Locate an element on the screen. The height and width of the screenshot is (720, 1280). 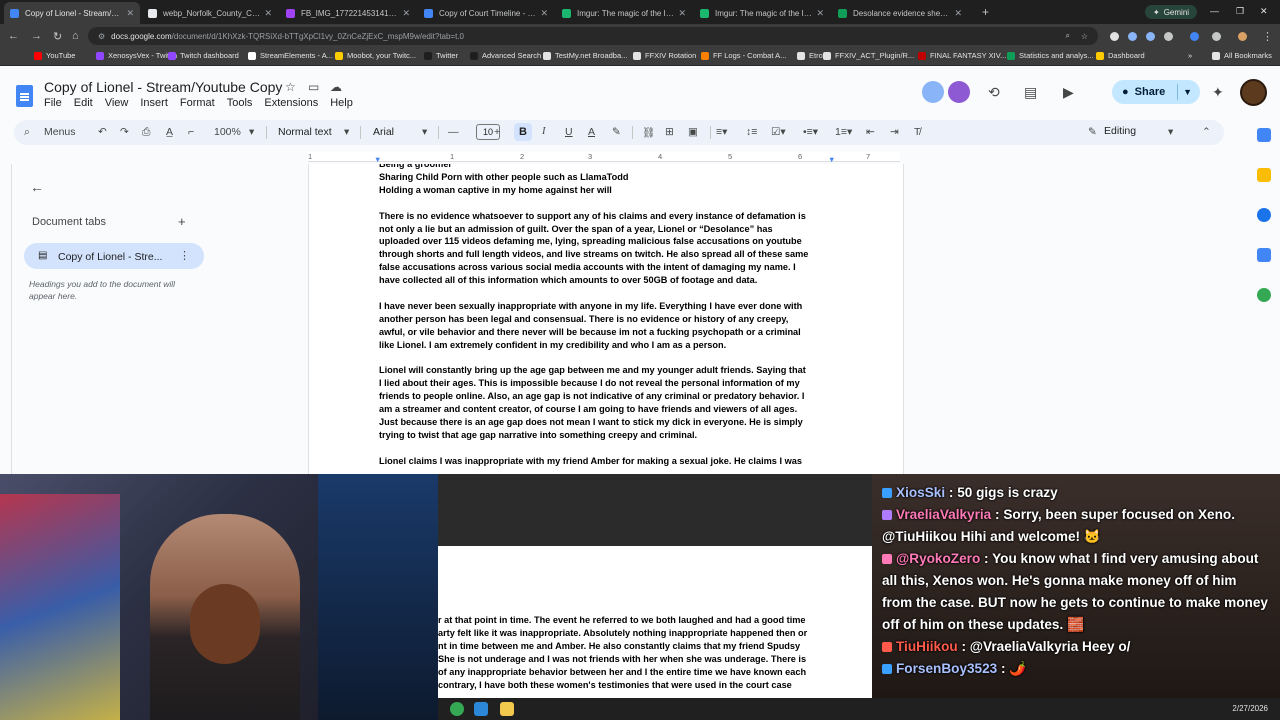
decrease-indent-icon: ⇤ is located at coordinates (870, 132).